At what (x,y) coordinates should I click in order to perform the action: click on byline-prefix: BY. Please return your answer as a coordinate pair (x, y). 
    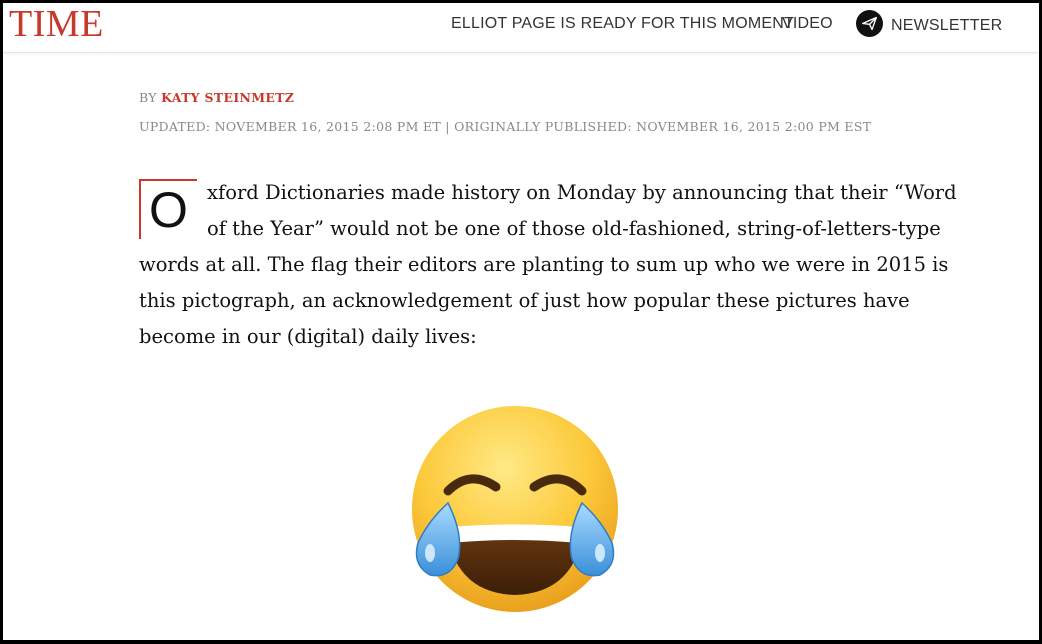
    Looking at the image, I should click on (148, 97).